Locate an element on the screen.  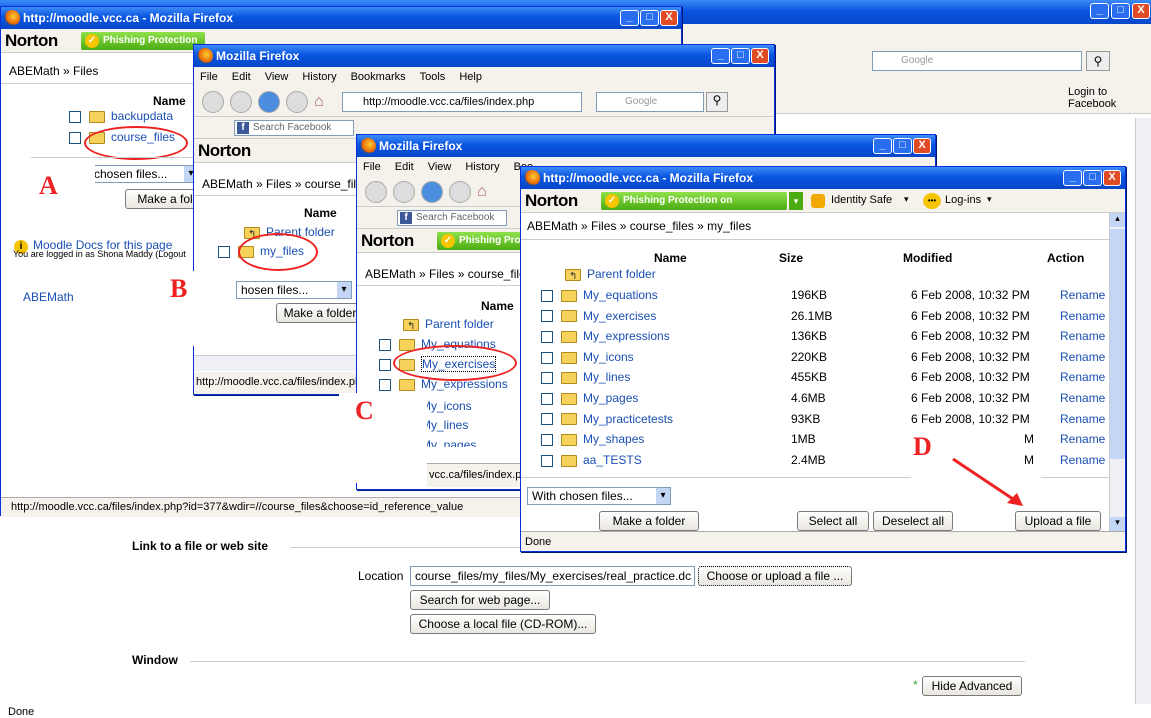
w3-row-parent: Parent folder is located at coordinates (448, 325).